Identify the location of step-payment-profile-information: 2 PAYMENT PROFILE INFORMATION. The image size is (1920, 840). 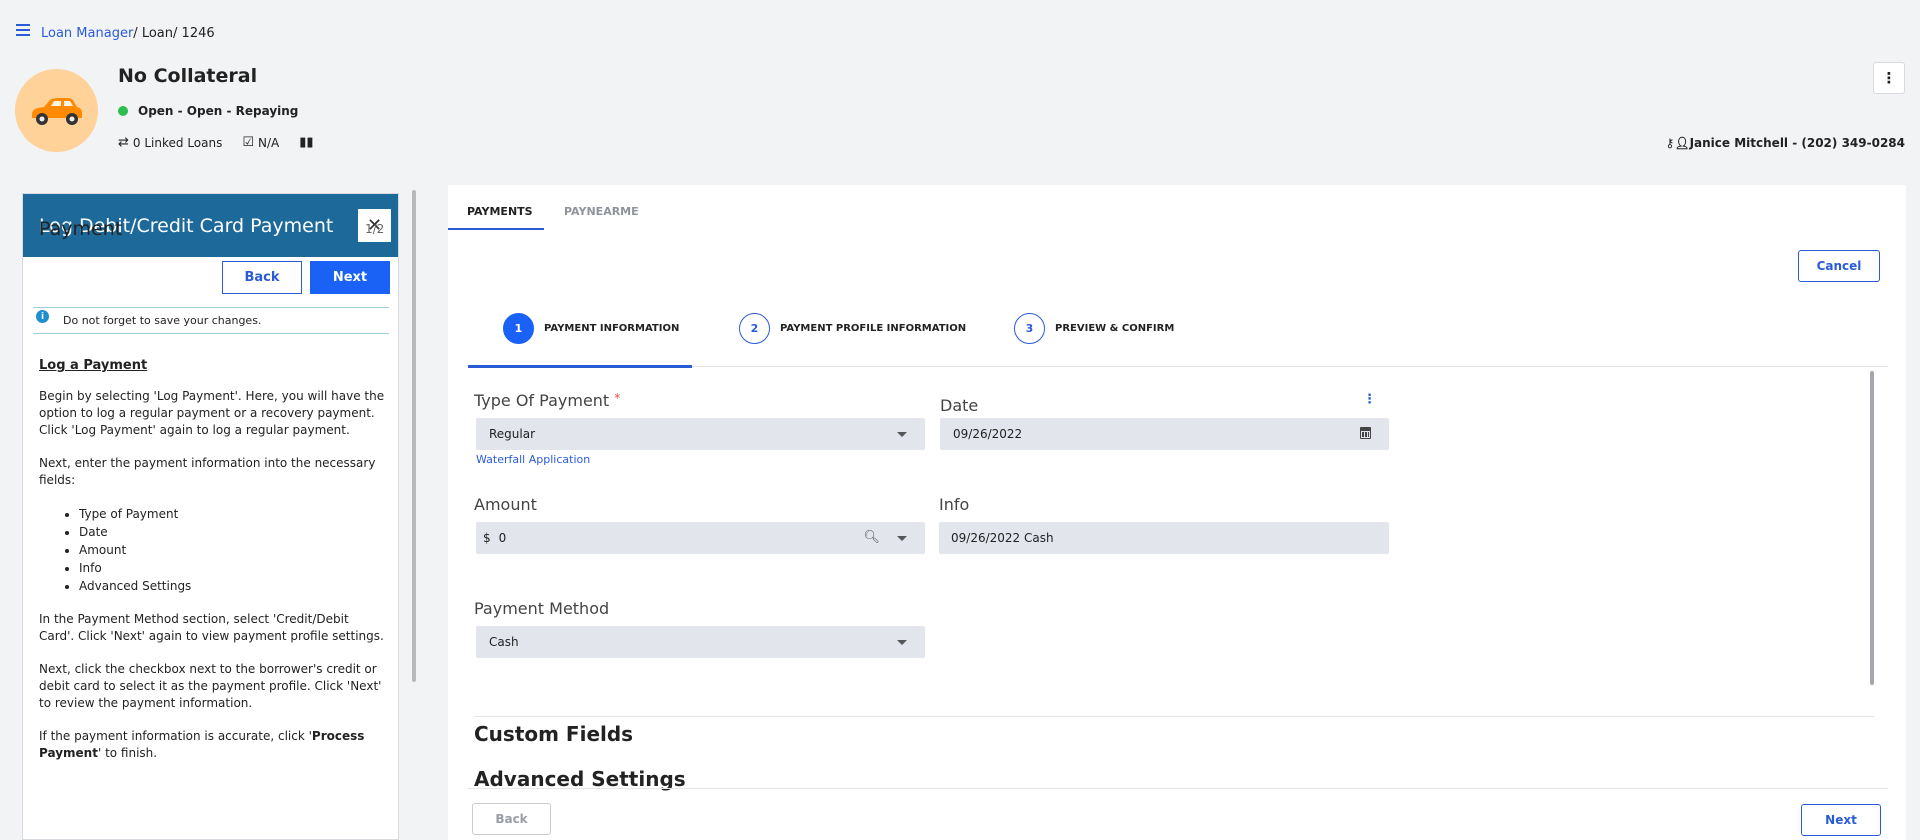
(852, 328).